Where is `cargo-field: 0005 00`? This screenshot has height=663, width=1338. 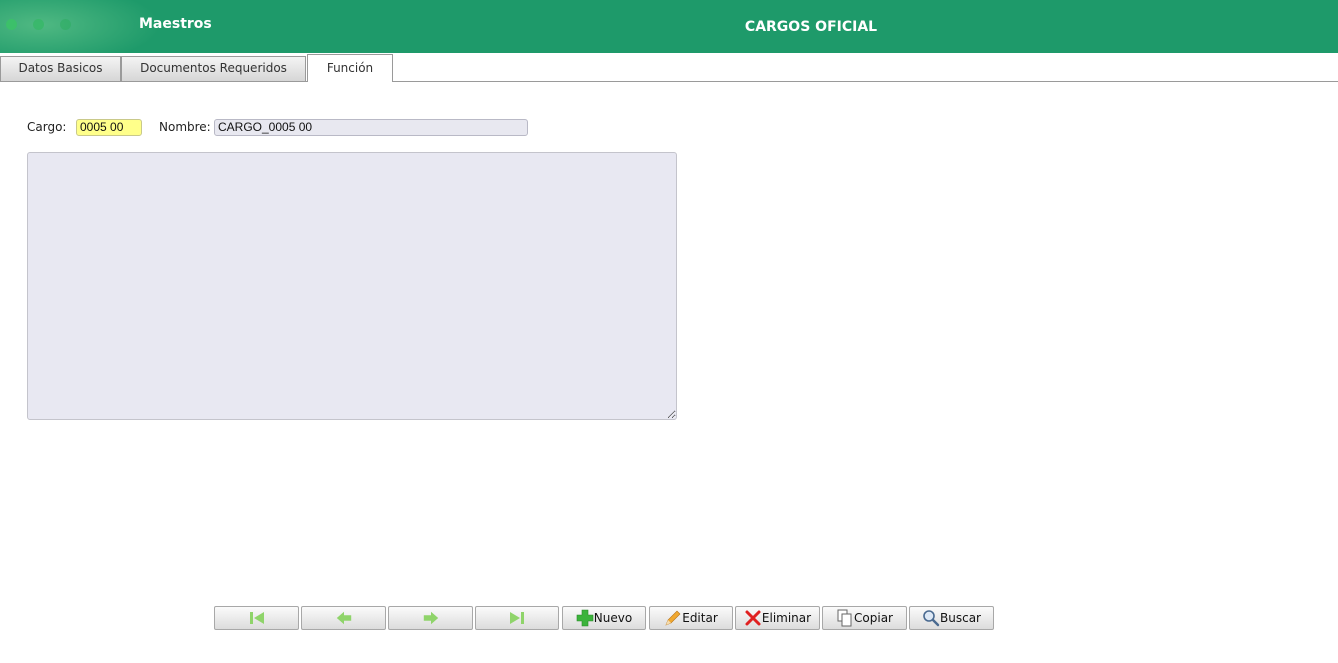
cargo-field: 0005 00 is located at coordinates (109, 127).